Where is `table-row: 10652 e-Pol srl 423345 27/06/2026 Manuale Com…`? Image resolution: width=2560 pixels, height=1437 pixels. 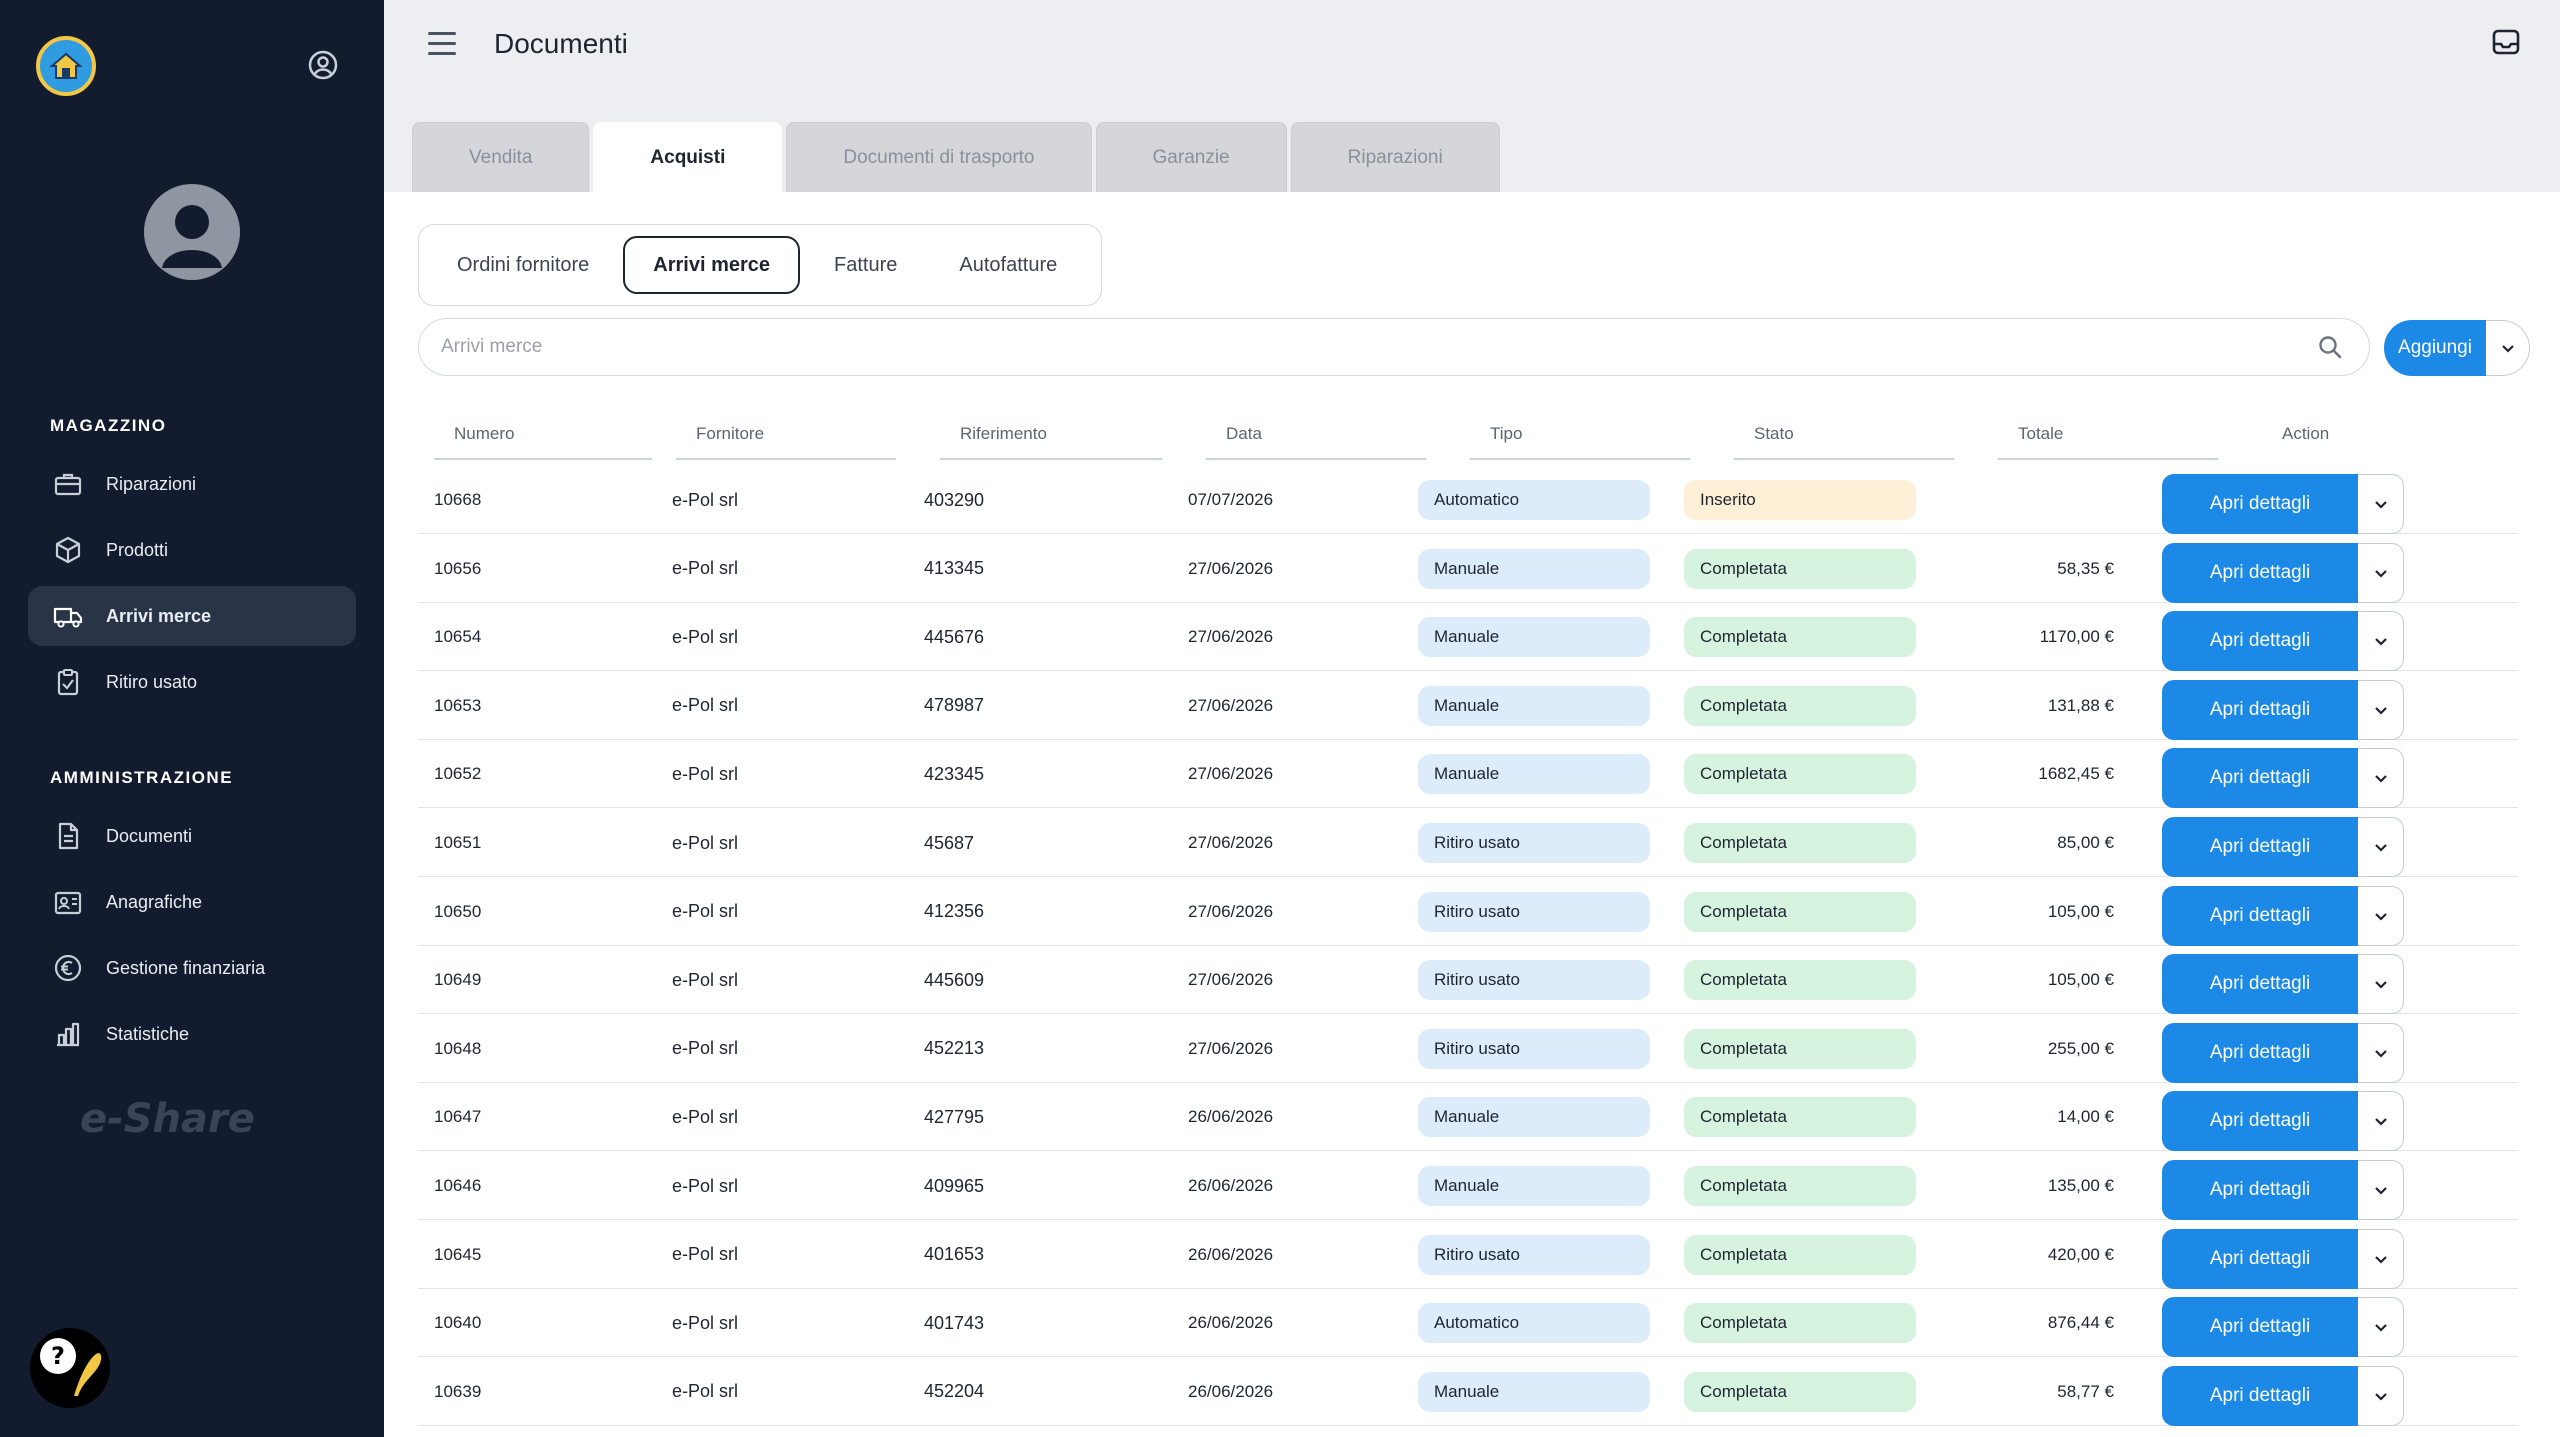
table-row: 10652 e-Pol srl 423345 27/06/2026 Manuale Com… is located at coordinates (1468, 774).